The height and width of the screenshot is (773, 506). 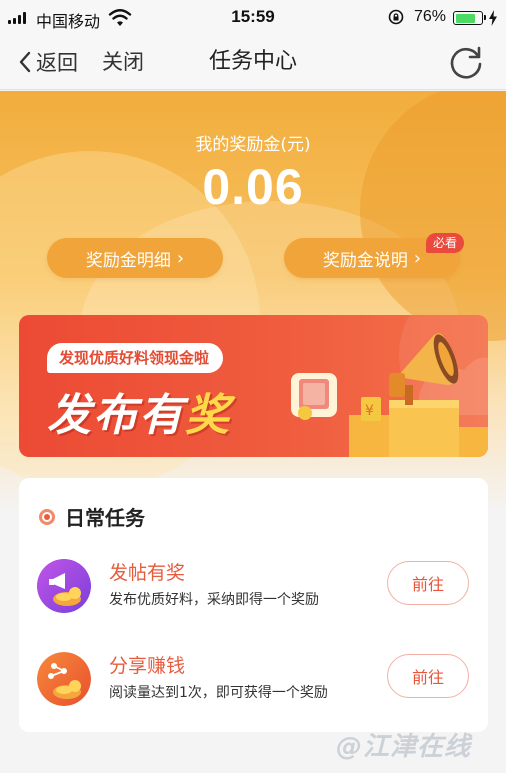 I want to click on banner-title: 发布有奖, so click(x=139, y=411).